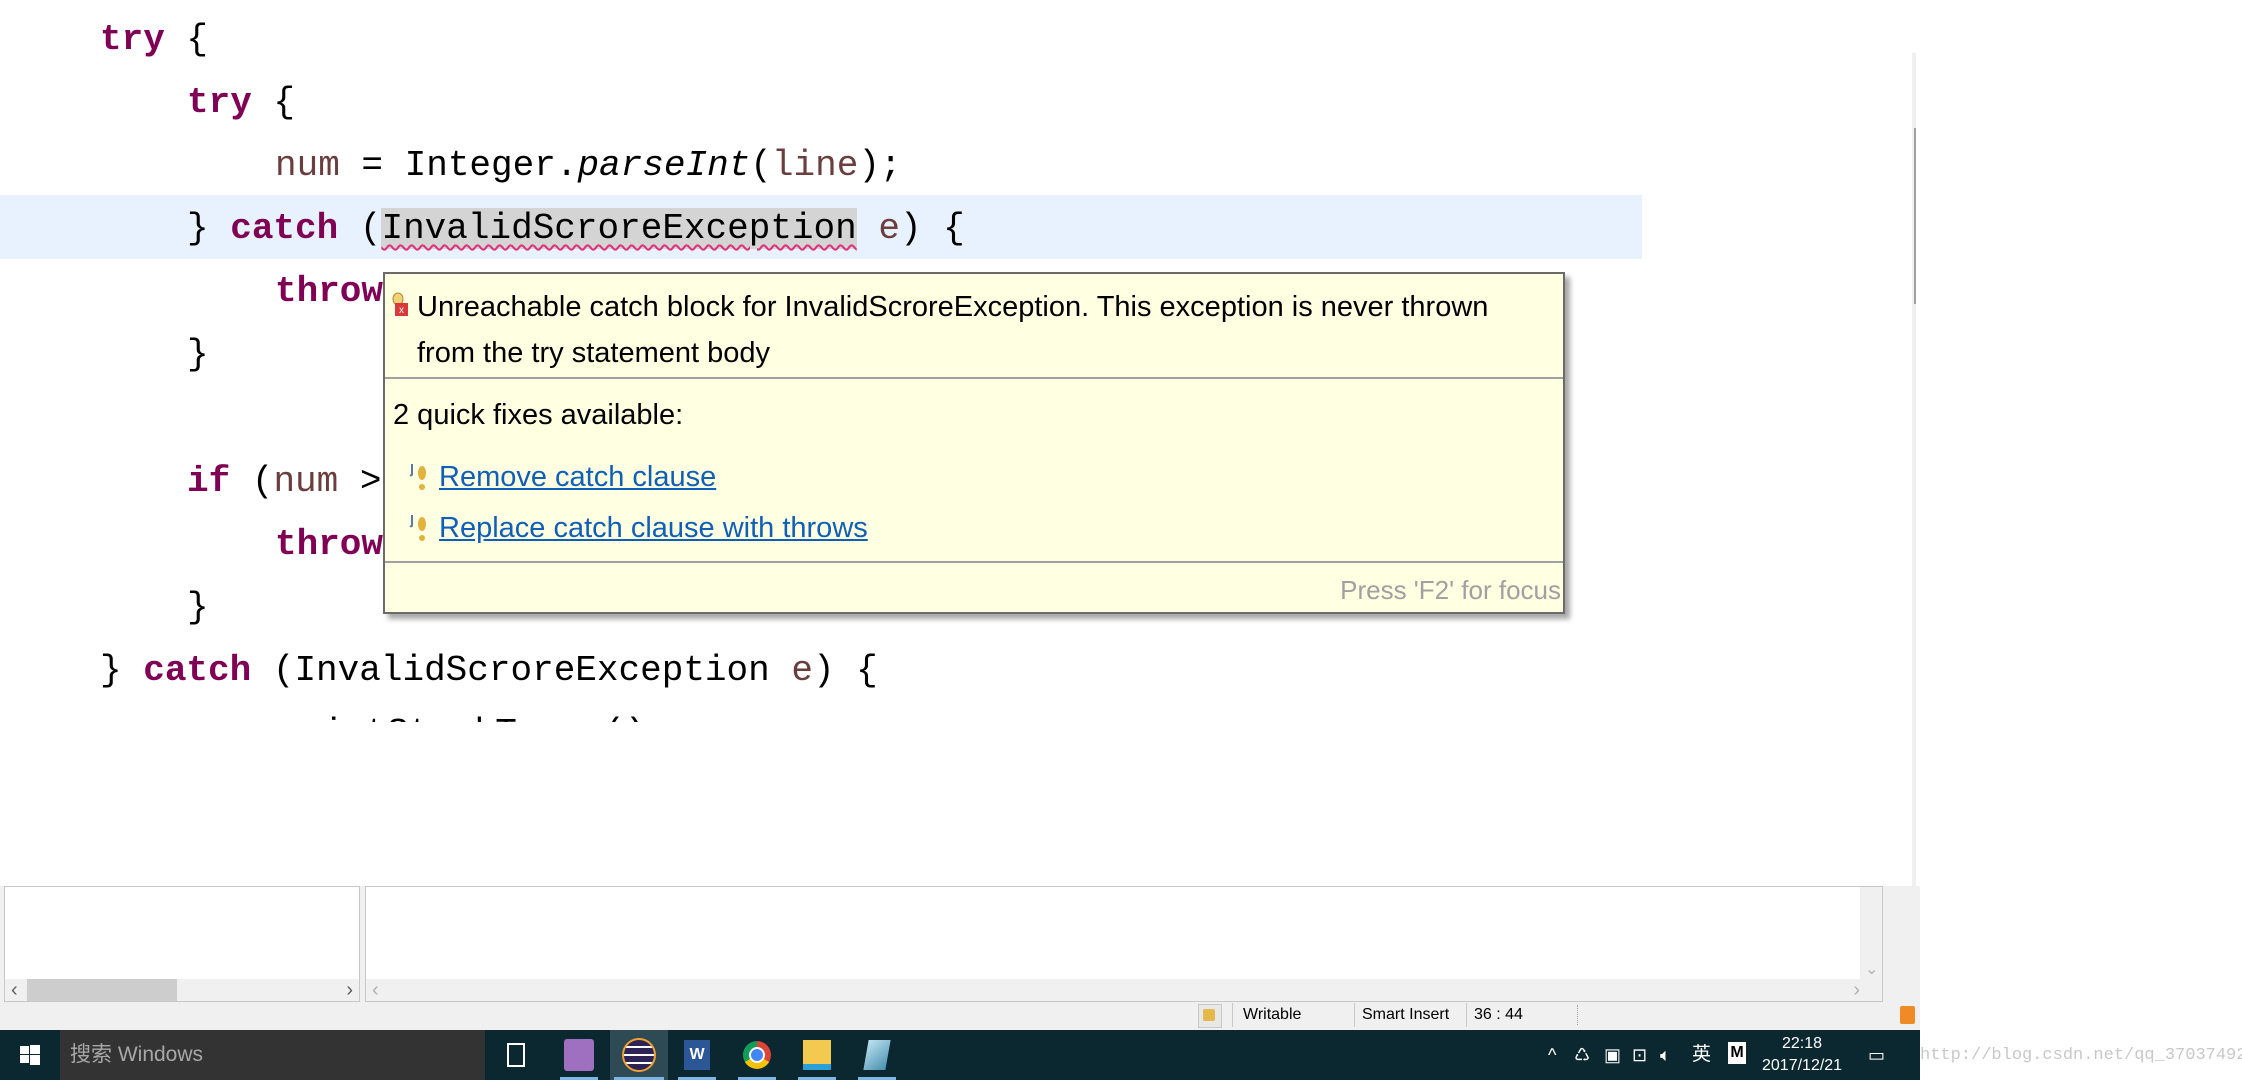 The width and height of the screenshot is (2242, 1083). Describe the element at coordinates (360, 481) in the screenshot. I see `code-text: >` at that location.